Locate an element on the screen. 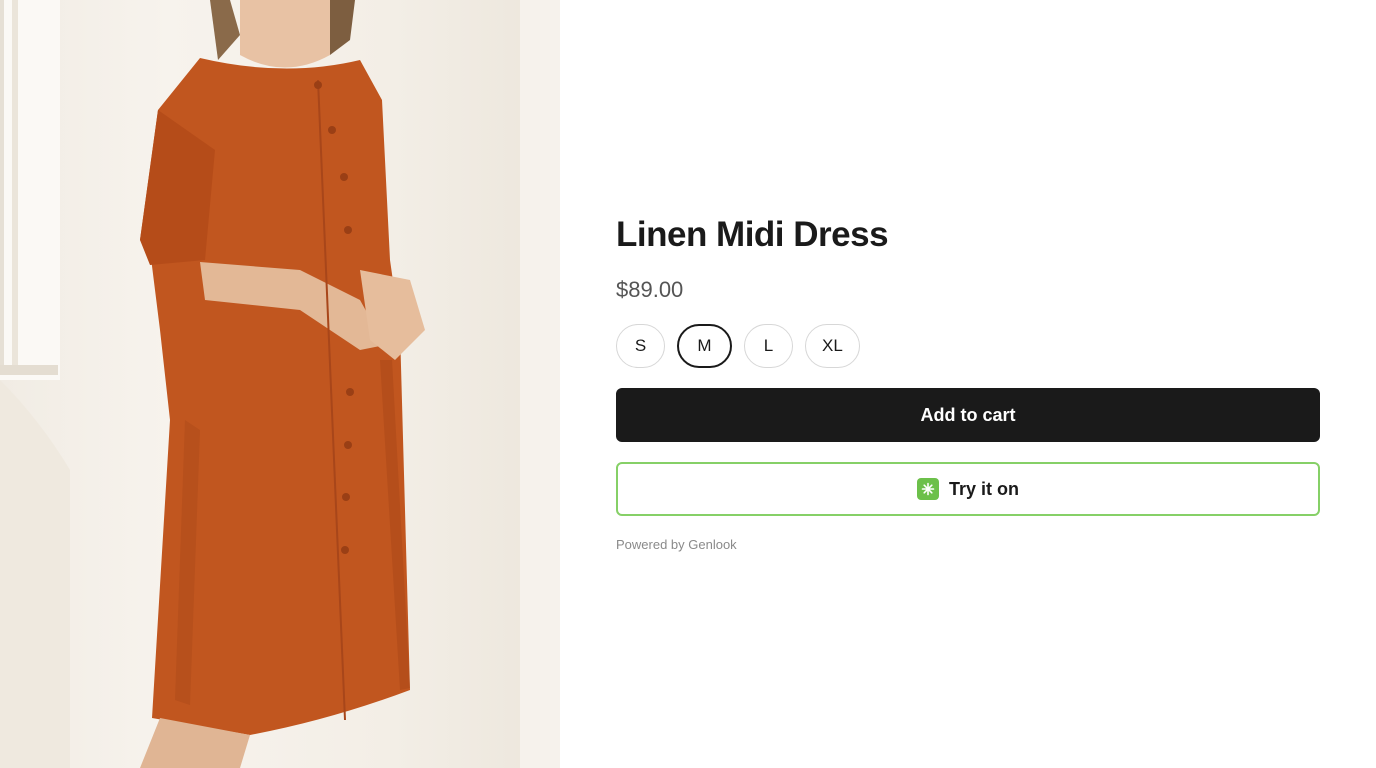  size-option-s: S is located at coordinates (640, 346).